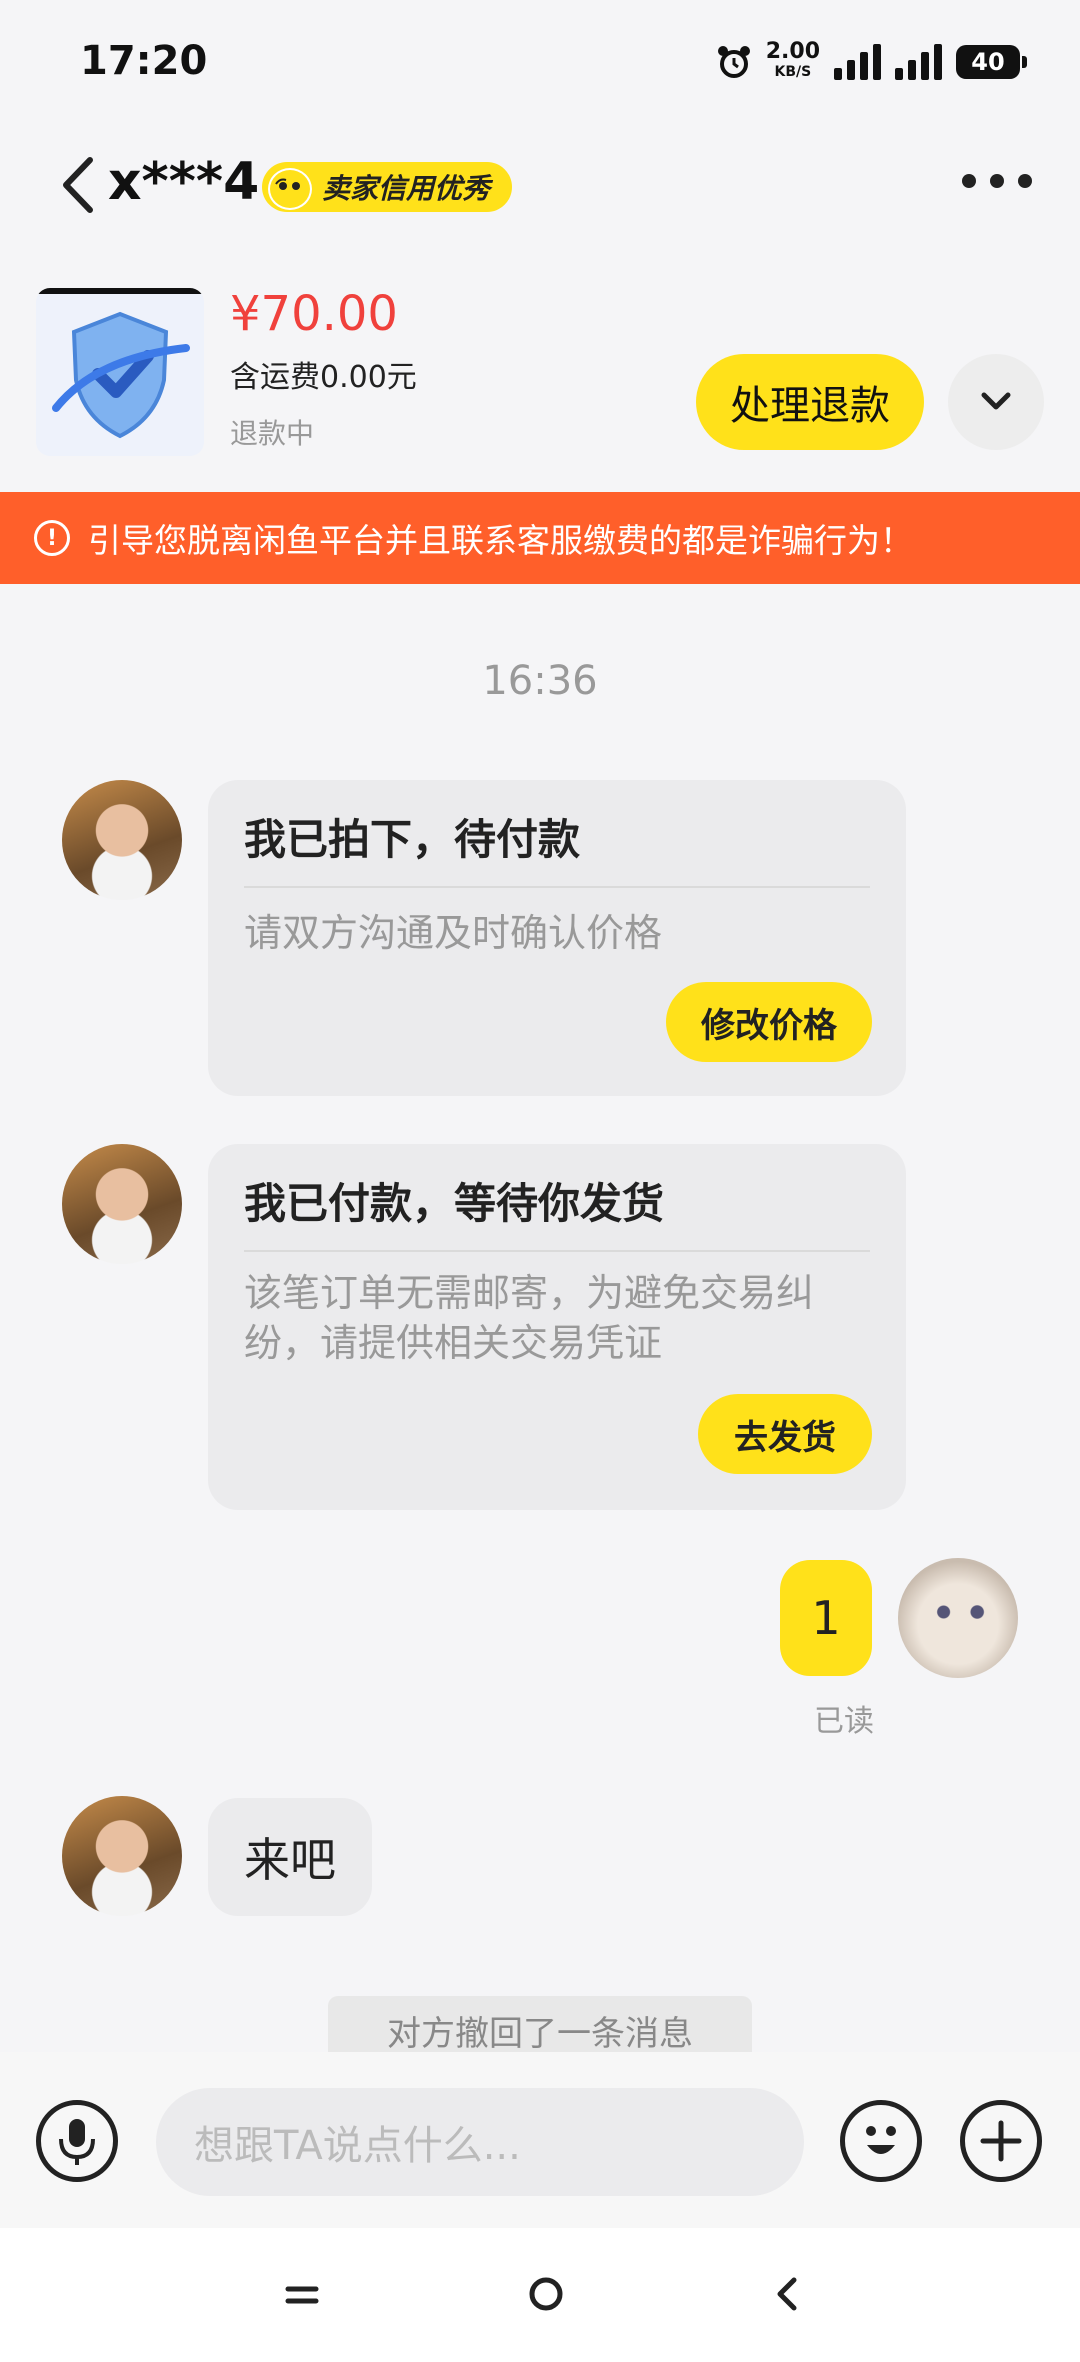  I want to click on expand-button, so click(996, 402).